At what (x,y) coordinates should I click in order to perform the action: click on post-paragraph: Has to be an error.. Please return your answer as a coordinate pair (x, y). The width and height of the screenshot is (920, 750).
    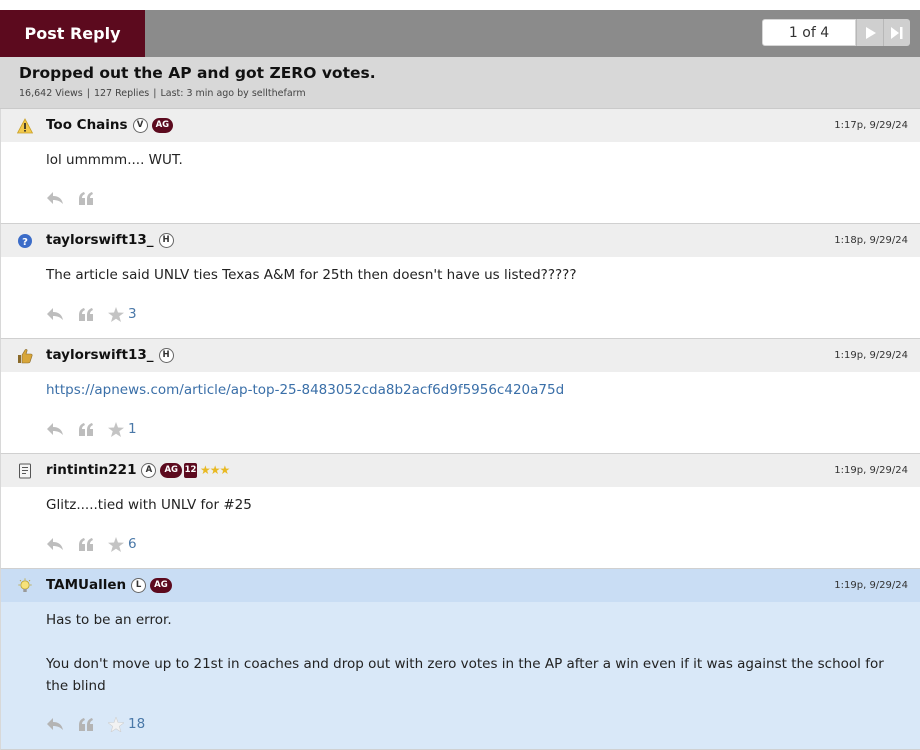
    Looking at the image, I should click on (109, 620).